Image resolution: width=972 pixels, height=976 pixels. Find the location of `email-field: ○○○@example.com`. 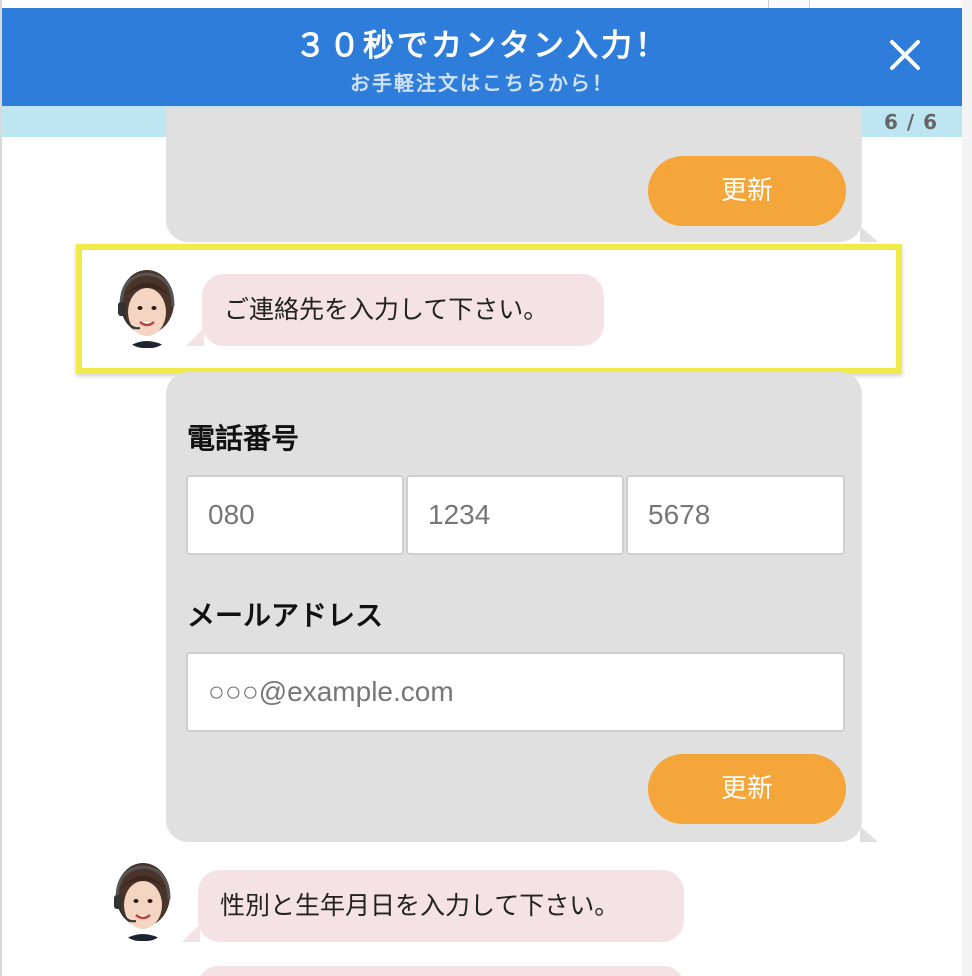

email-field: ○○○@example.com is located at coordinates (515, 692).